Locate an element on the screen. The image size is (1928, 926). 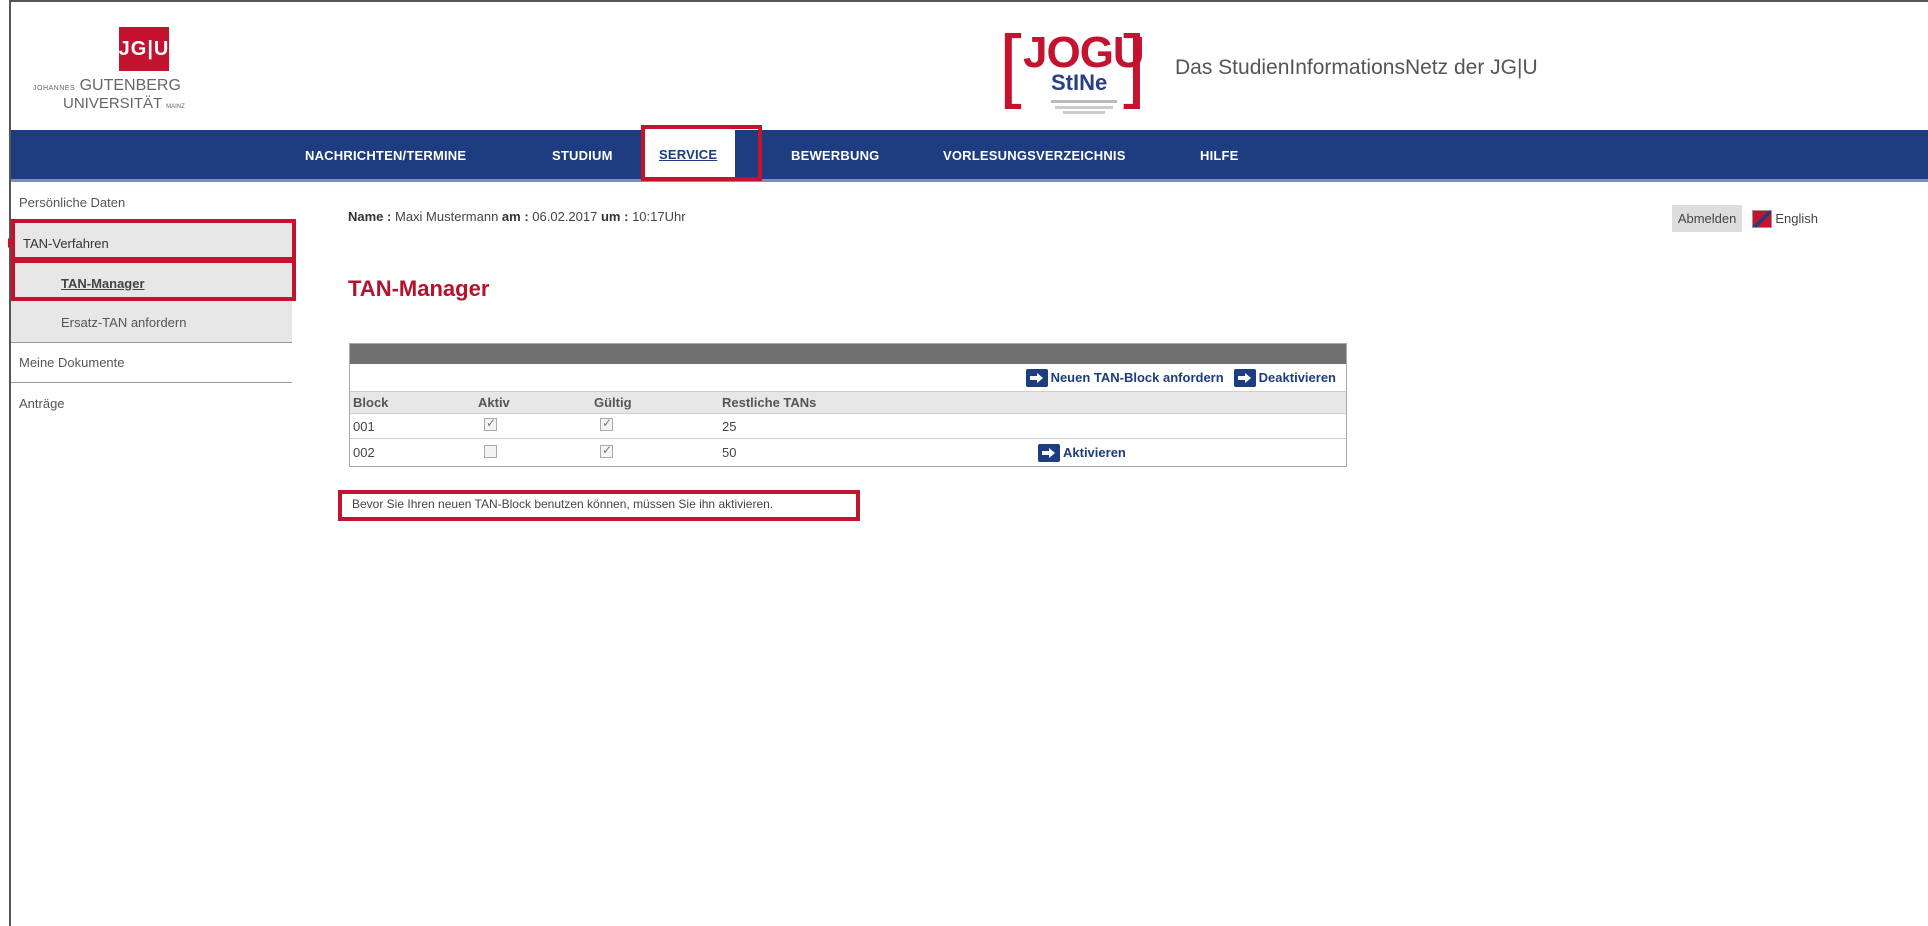
jgu-logo-line2: UNIVERSITÄT MAINZ is located at coordinates (124, 103).